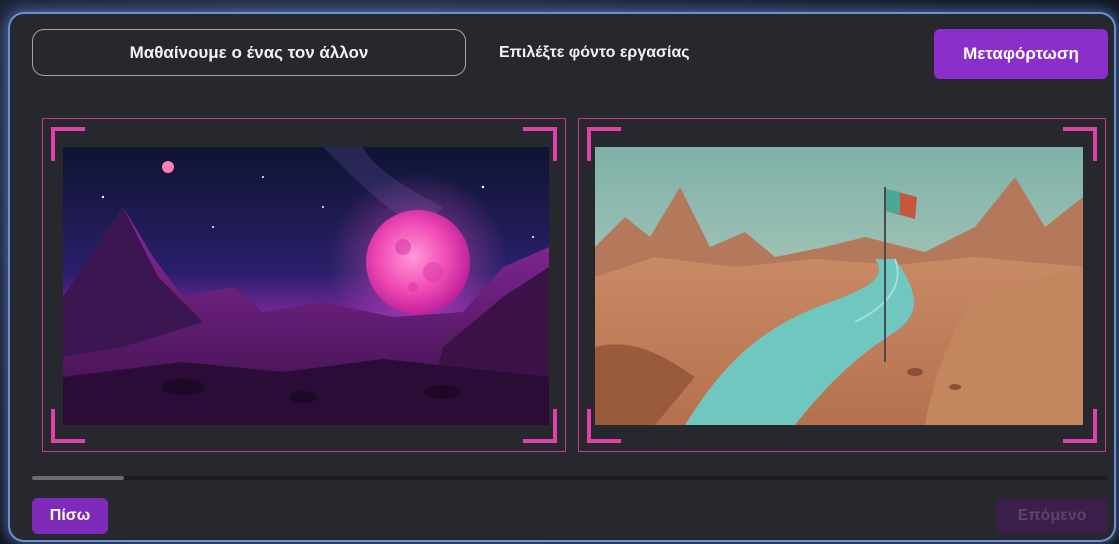 The width and height of the screenshot is (1119, 544). What do you see at coordinates (70, 516) in the screenshot?
I see `back-button: Πίσω` at bounding box center [70, 516].